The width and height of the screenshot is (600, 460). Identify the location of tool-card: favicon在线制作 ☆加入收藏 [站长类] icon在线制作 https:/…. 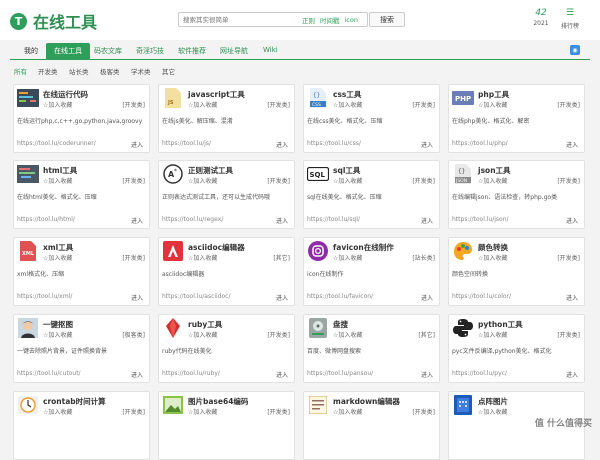
(371, 271).